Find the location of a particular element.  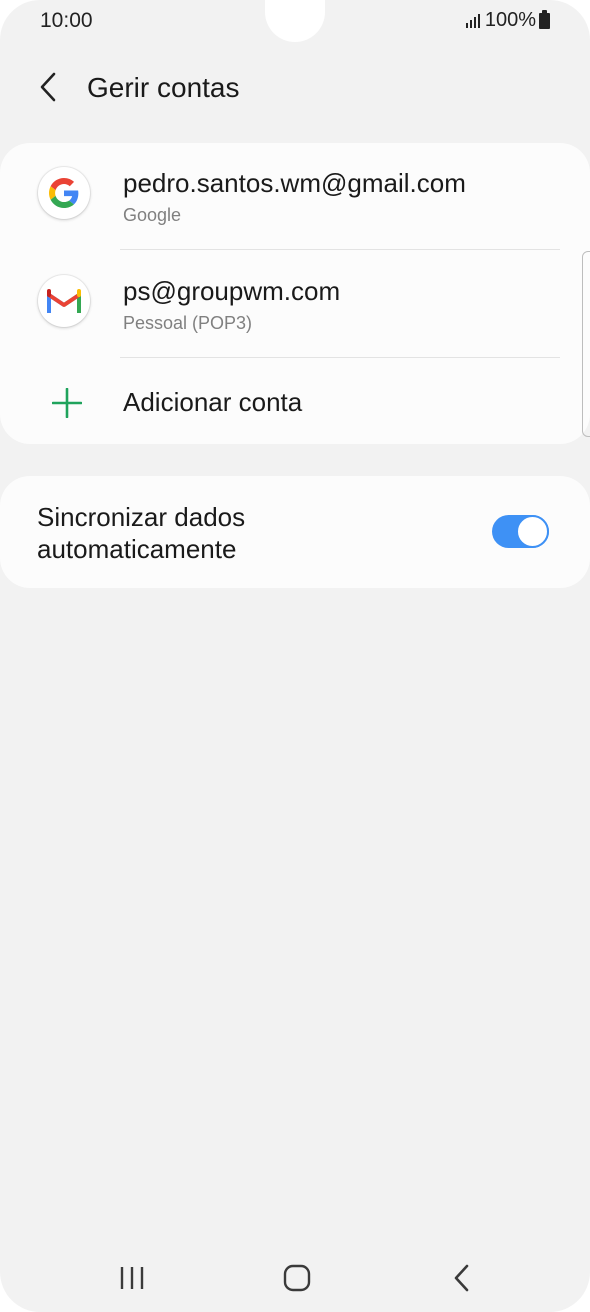

battery-percent: 100% is located at coordinates (510, 20).